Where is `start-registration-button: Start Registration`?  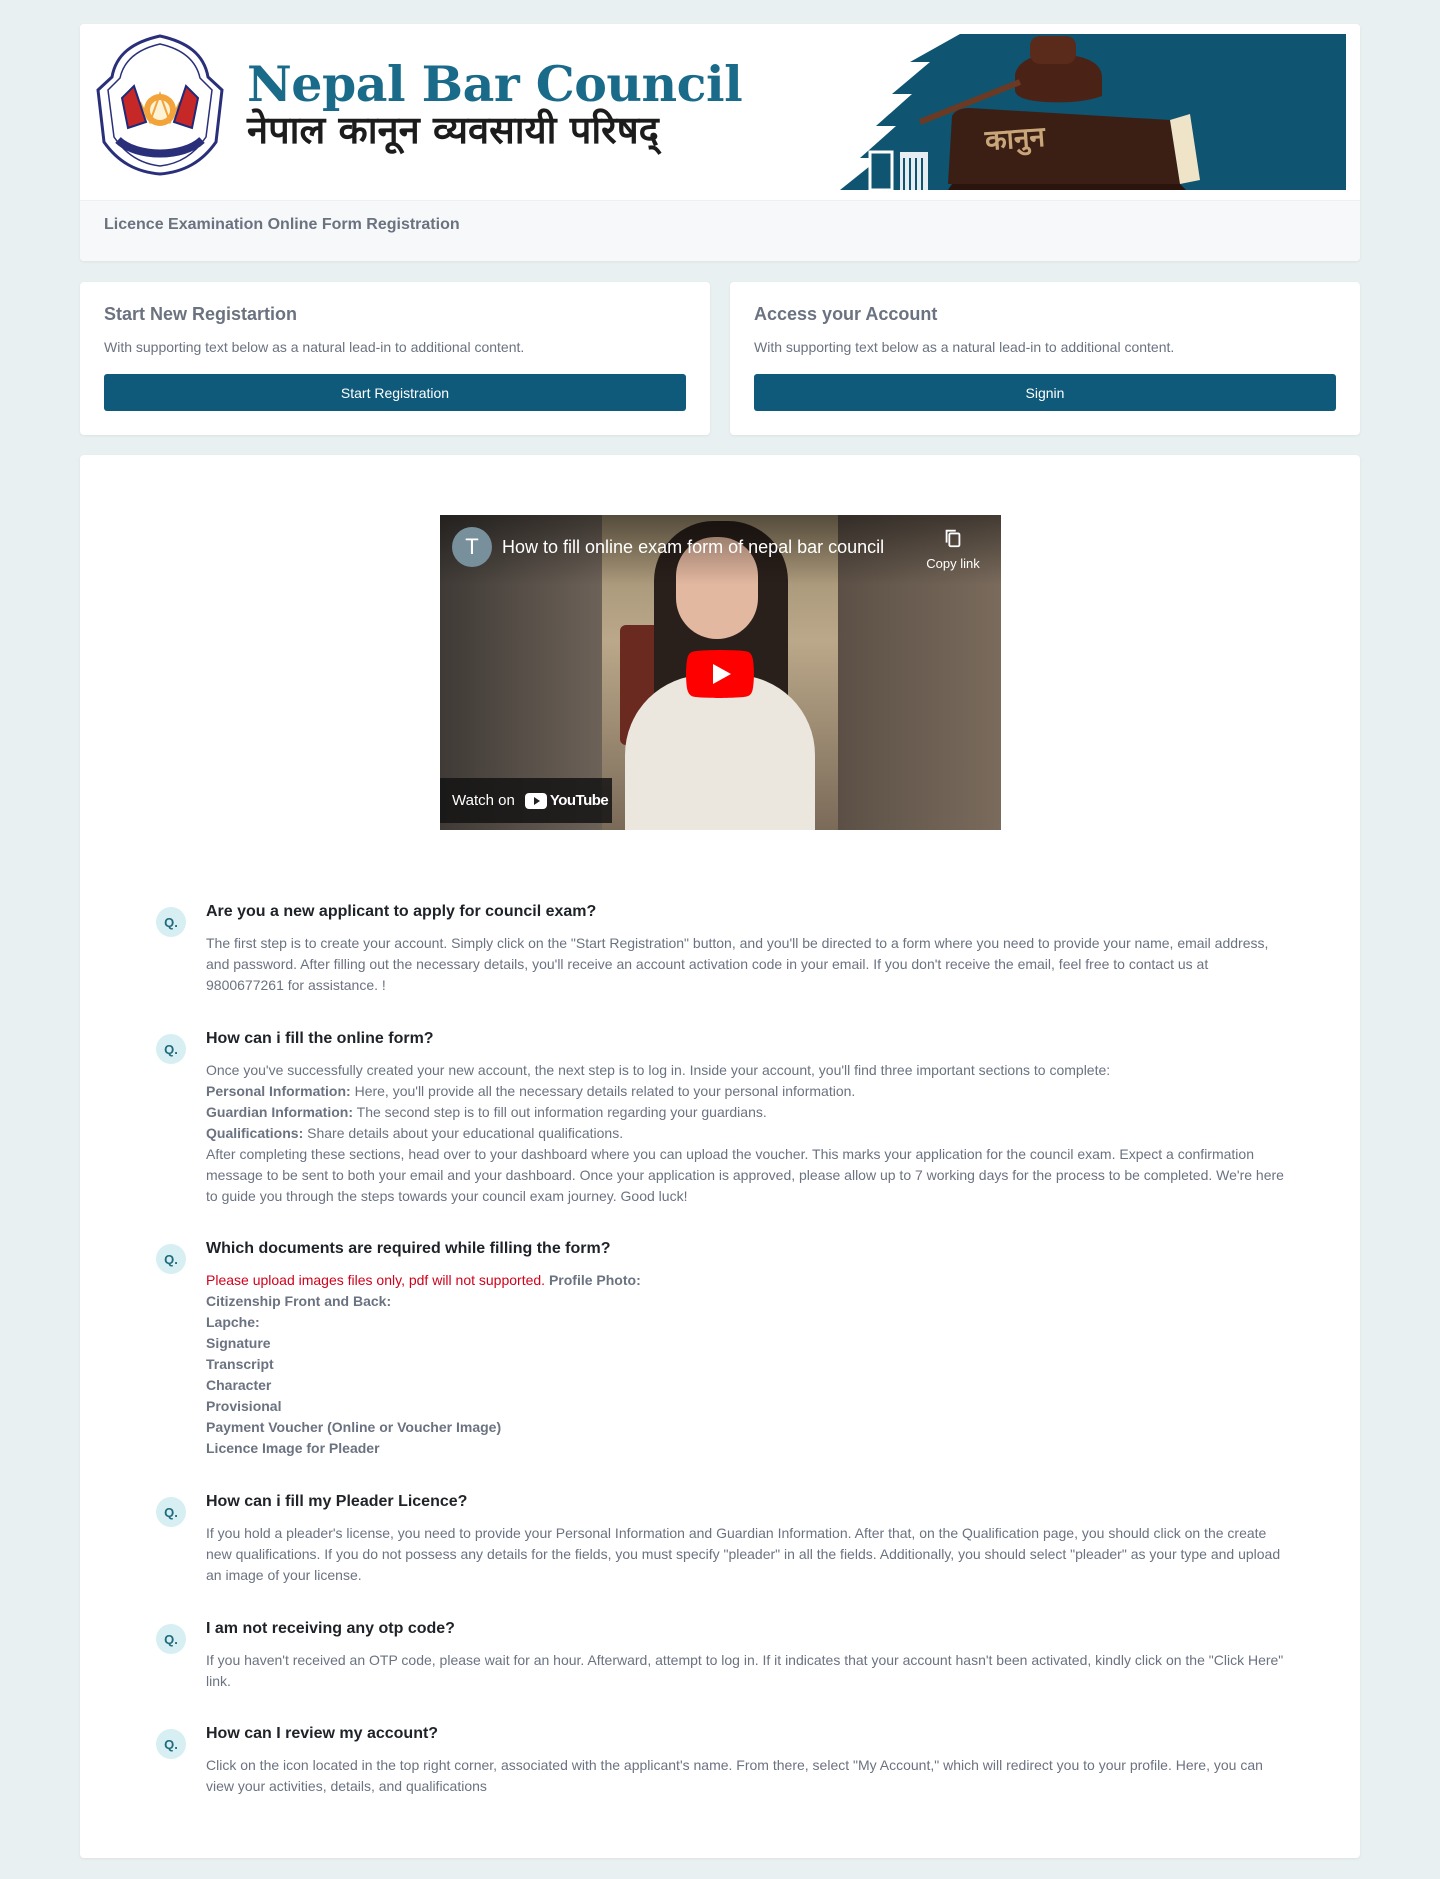
start-registration-button: Start Registration is located at coordinates (395, 392).